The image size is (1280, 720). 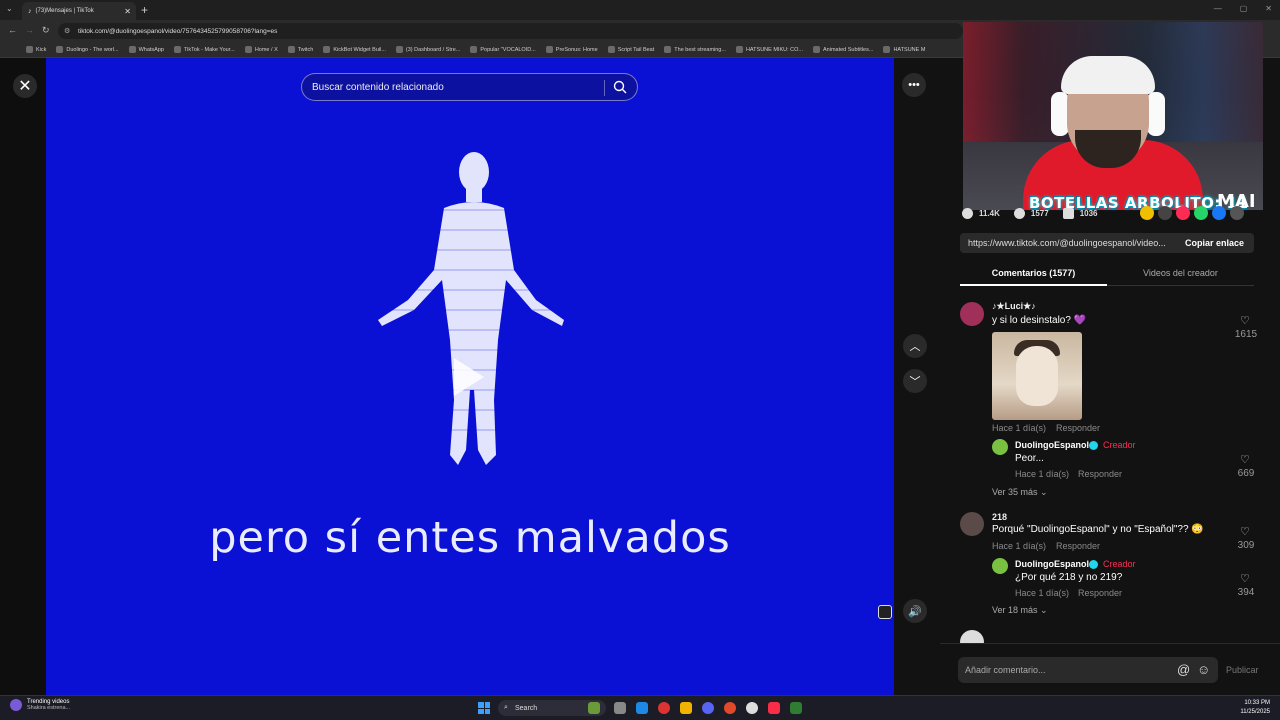 I want to click on minimize-icon: —, so click(x=1218, y=8).